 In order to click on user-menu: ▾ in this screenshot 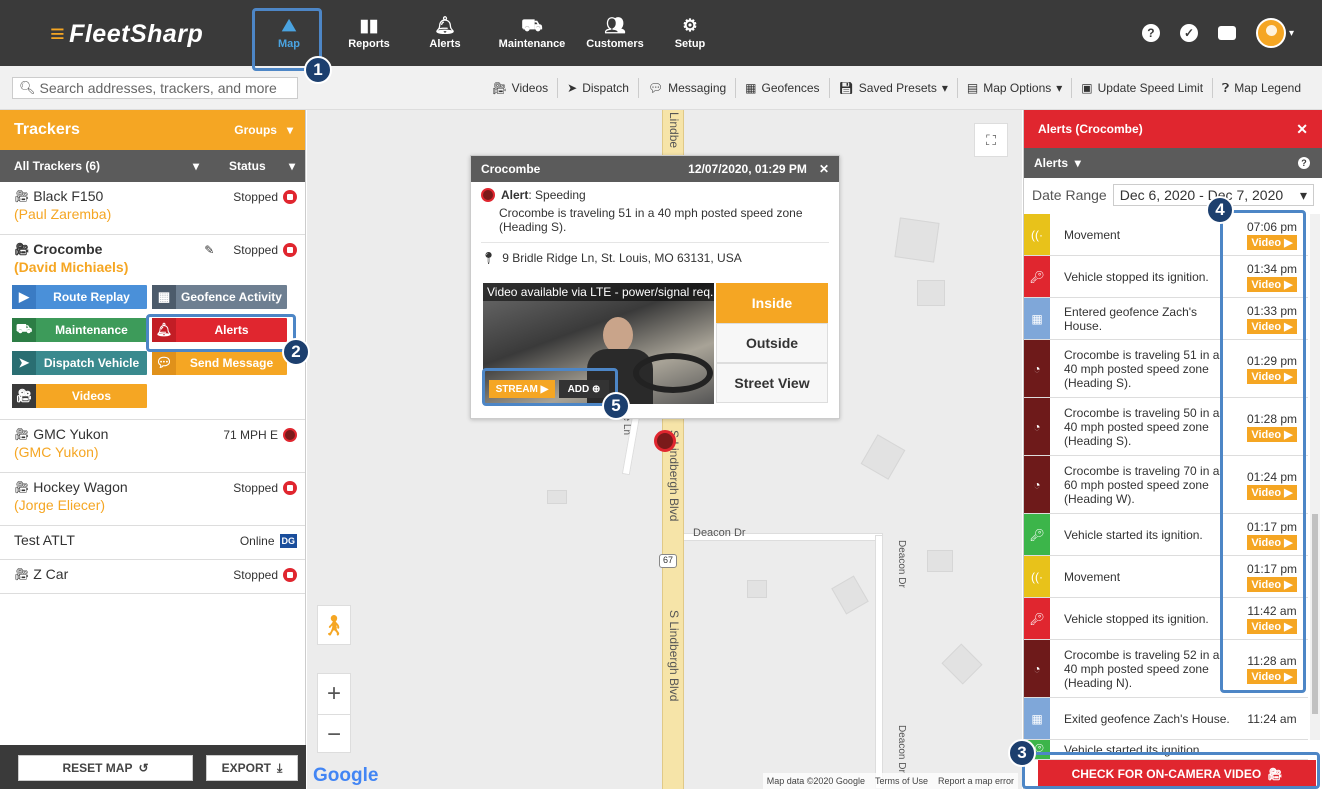, I will do `click(1274, 33)`.